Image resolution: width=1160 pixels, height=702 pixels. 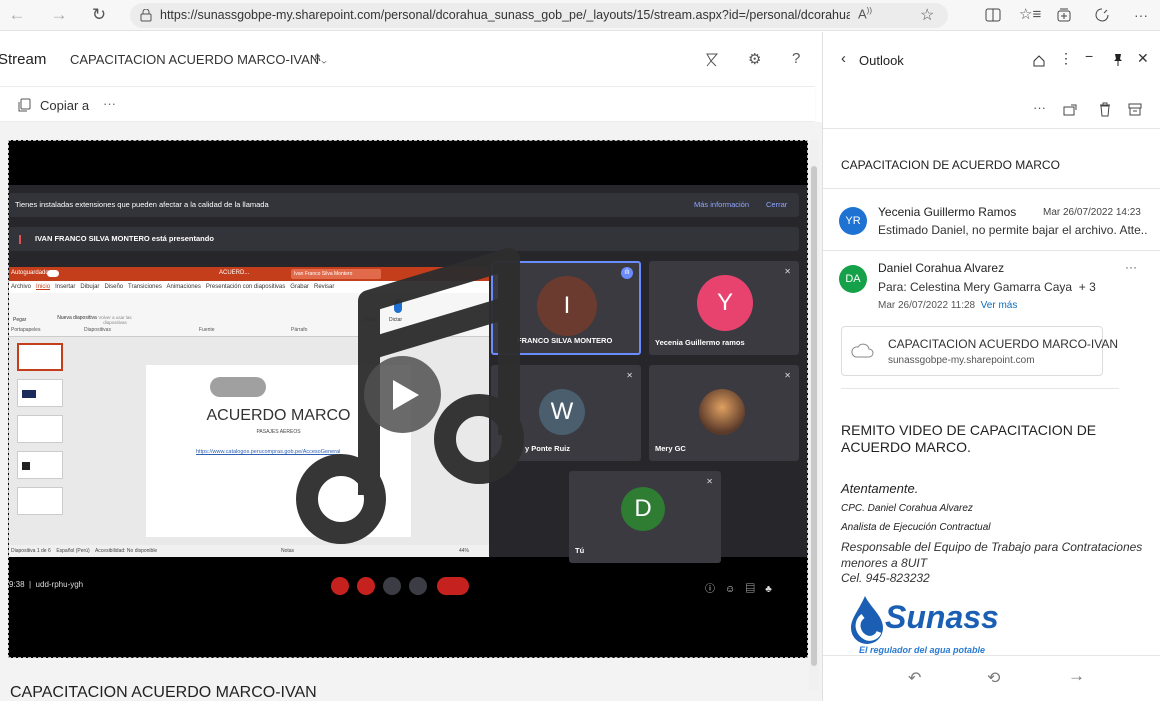 What do you see at coordinates (927, 305) in the screenshot?
I see `message-date: Mar 26/07/2022 11:28` at bounding box center [927, 305].